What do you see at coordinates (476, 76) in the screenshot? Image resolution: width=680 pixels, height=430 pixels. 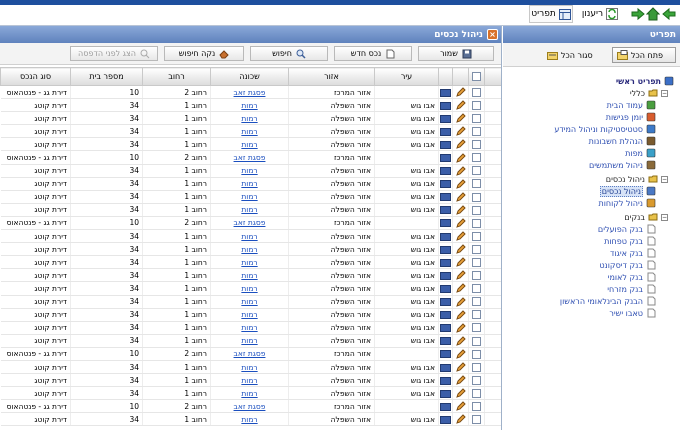 I see `select-all-checkbox` at bounding box center [476, 76].